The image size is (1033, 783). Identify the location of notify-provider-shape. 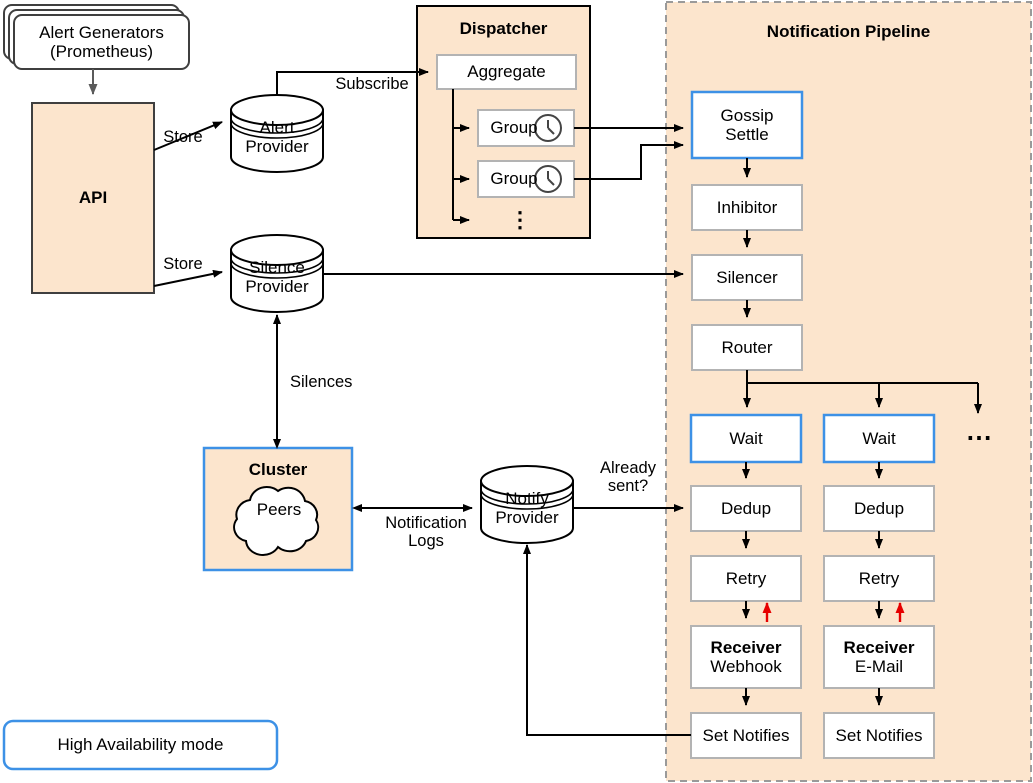
(527, 504).